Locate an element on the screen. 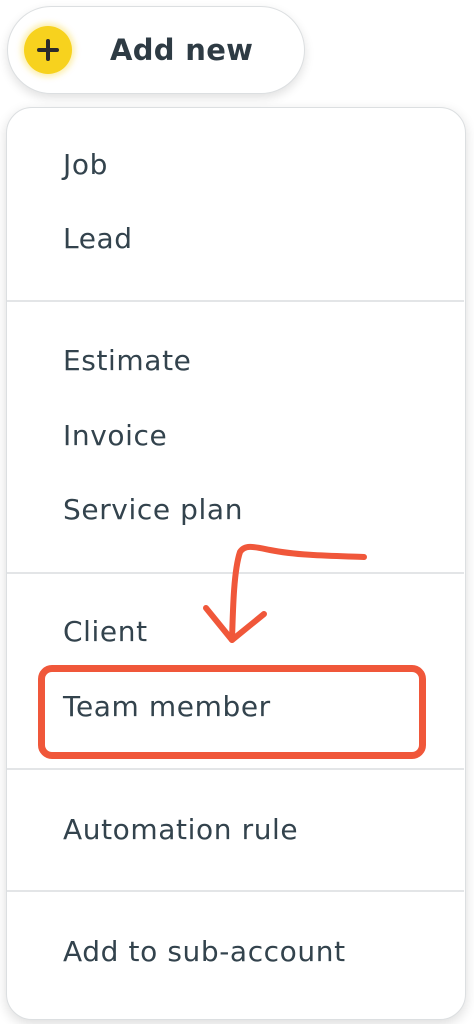 This screenshot has height=1024, width=474. menu-item-lead: Lead is located at coordinates (98, 238).